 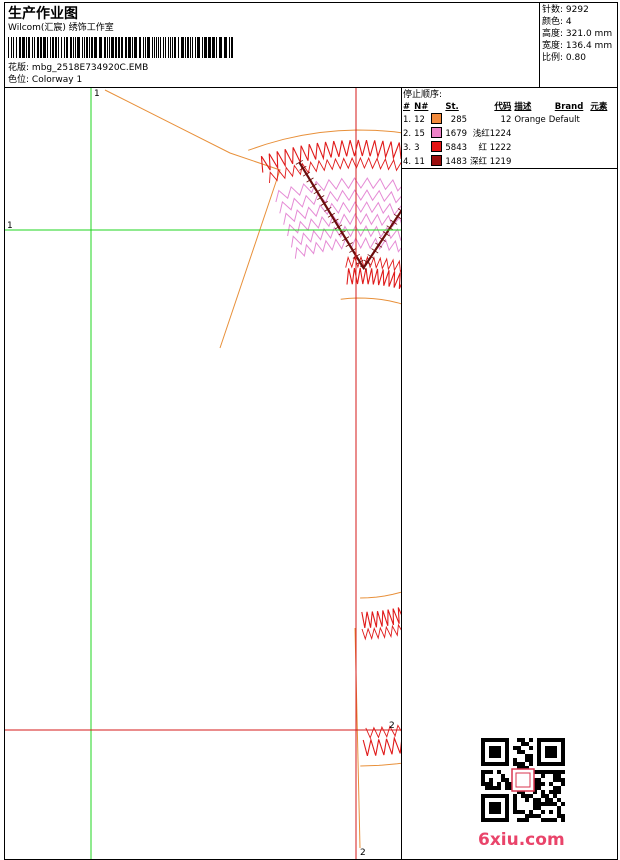 I want to click on stat-height: 高度: 321.0 mm, so click(x=577, y=34).